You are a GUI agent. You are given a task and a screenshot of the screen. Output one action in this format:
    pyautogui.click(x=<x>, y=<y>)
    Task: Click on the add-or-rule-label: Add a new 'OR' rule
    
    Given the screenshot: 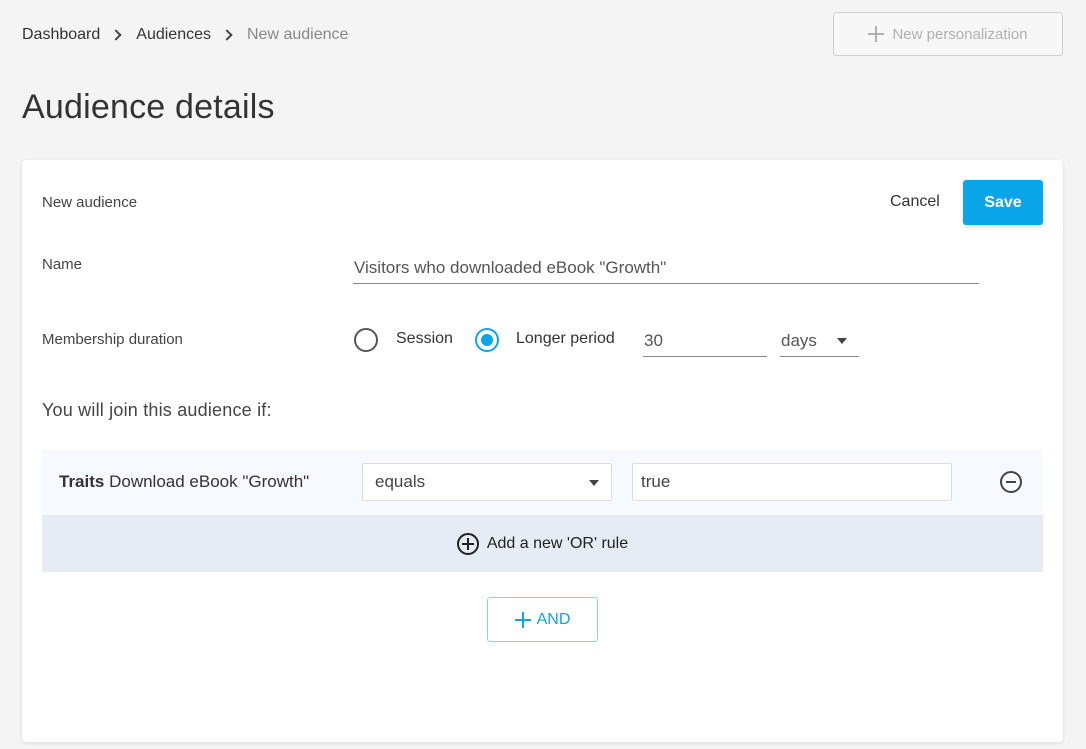 What is the action you would take?
    pyautogui.click(x=557, y=543)
    